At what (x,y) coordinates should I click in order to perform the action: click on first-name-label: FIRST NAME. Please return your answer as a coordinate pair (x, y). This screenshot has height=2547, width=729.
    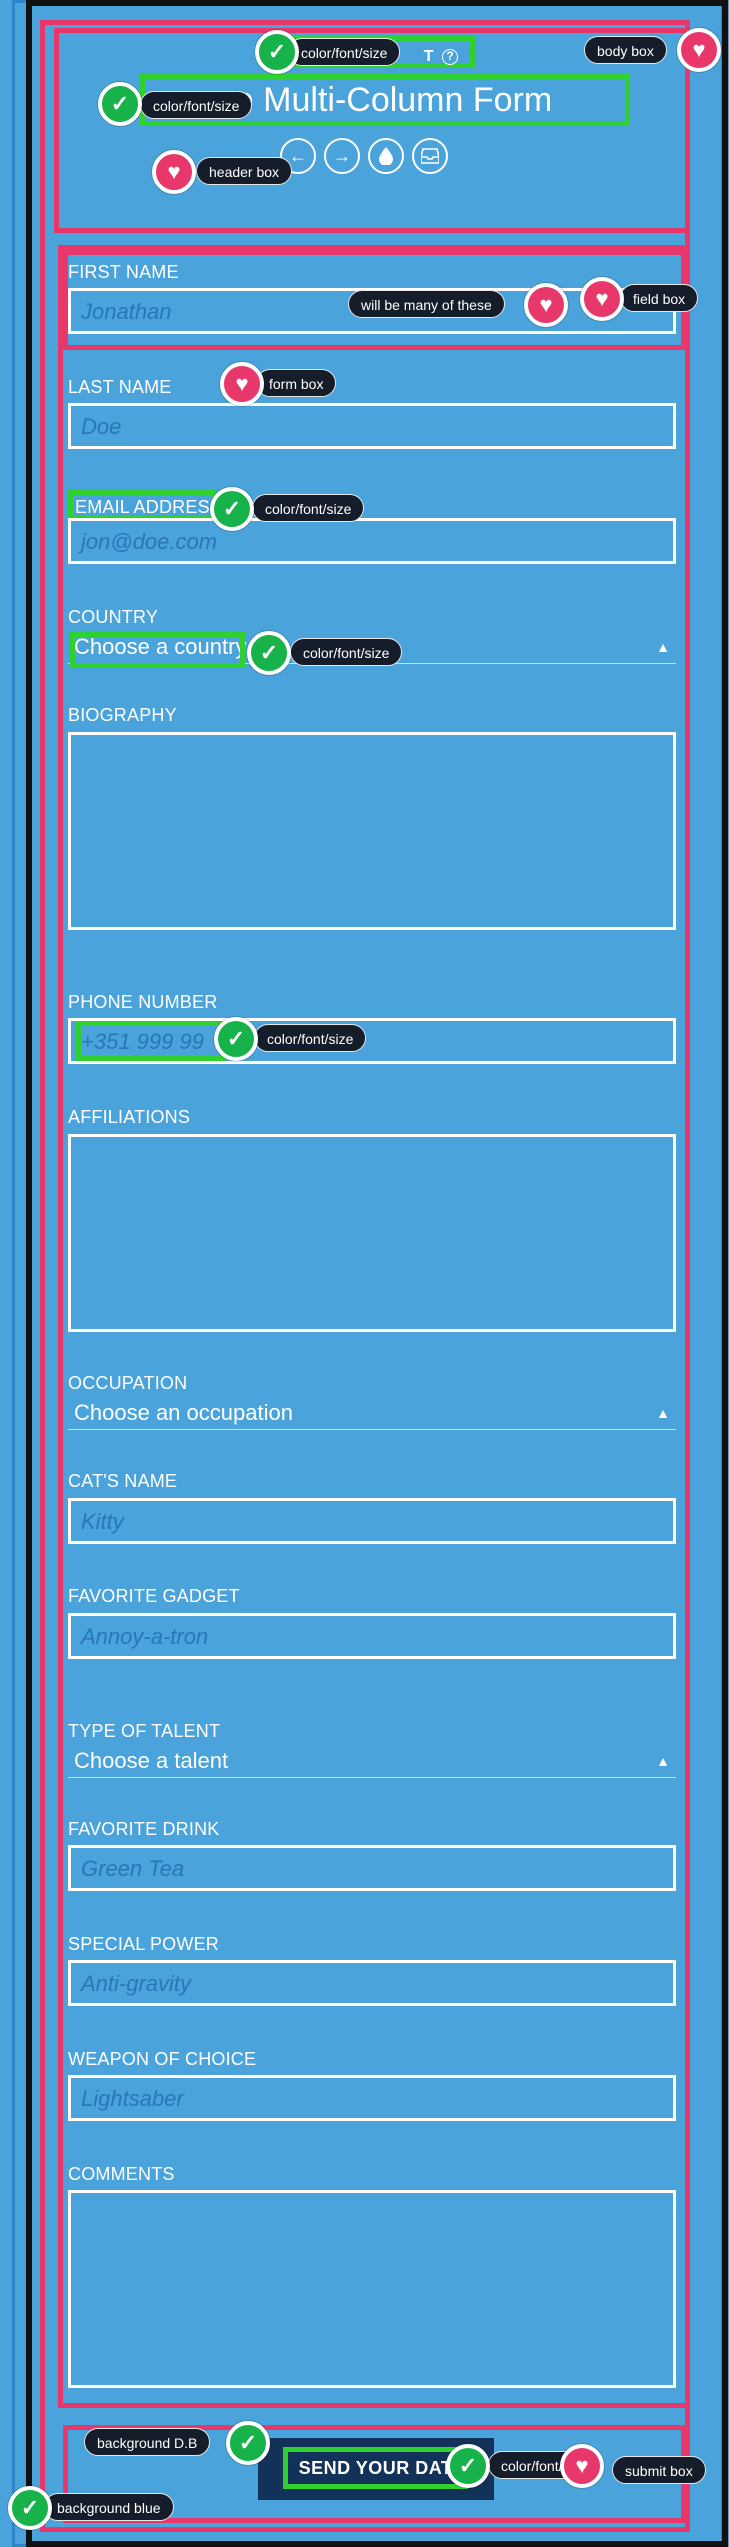
    Looking at the image, I should click on (123, 272).